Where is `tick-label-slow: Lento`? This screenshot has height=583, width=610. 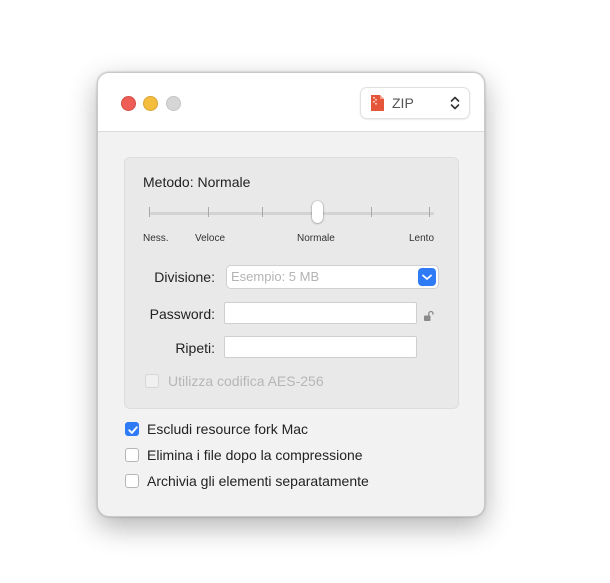 tick-label-slow: Lento is located at coordinates (422, 238).